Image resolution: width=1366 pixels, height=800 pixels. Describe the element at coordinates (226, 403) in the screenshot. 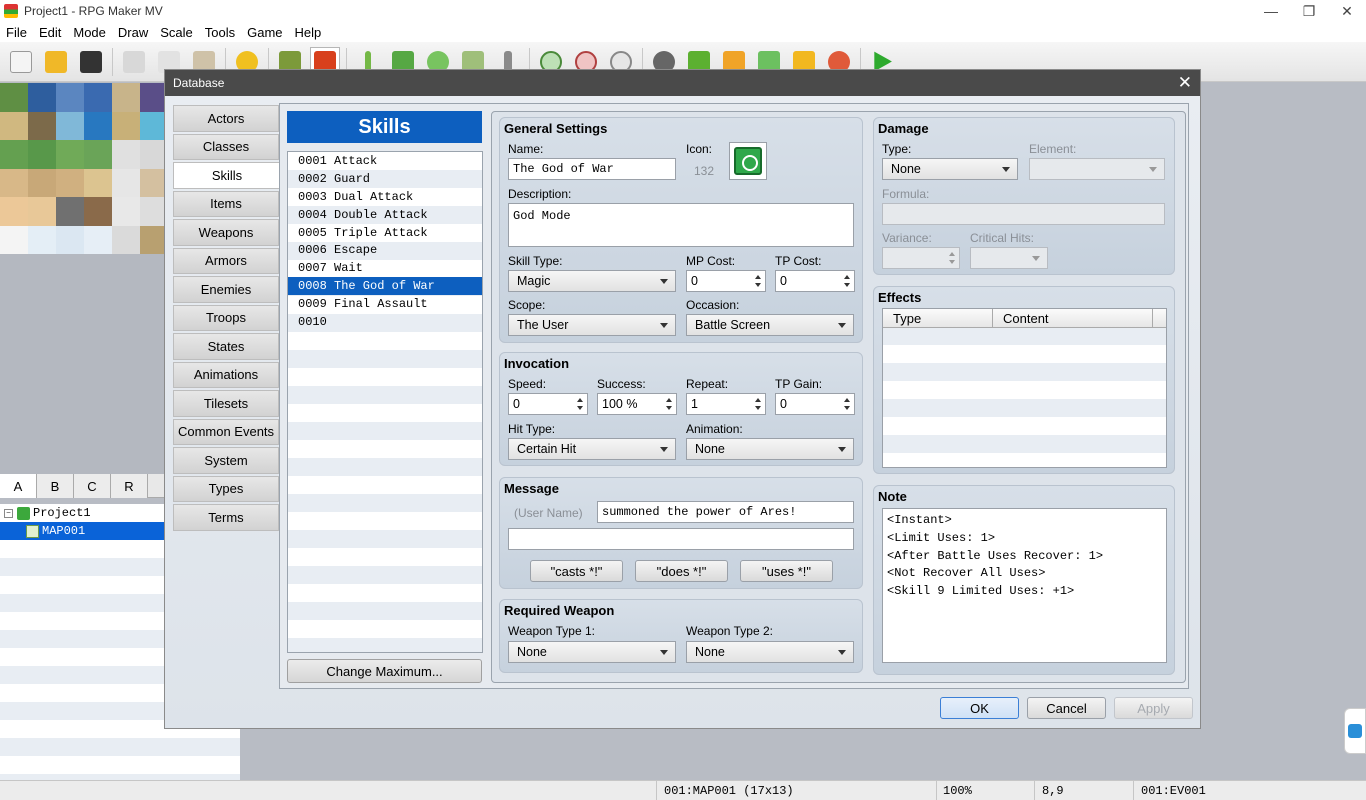

I see `category-tilesets: Tilesets` at that location.